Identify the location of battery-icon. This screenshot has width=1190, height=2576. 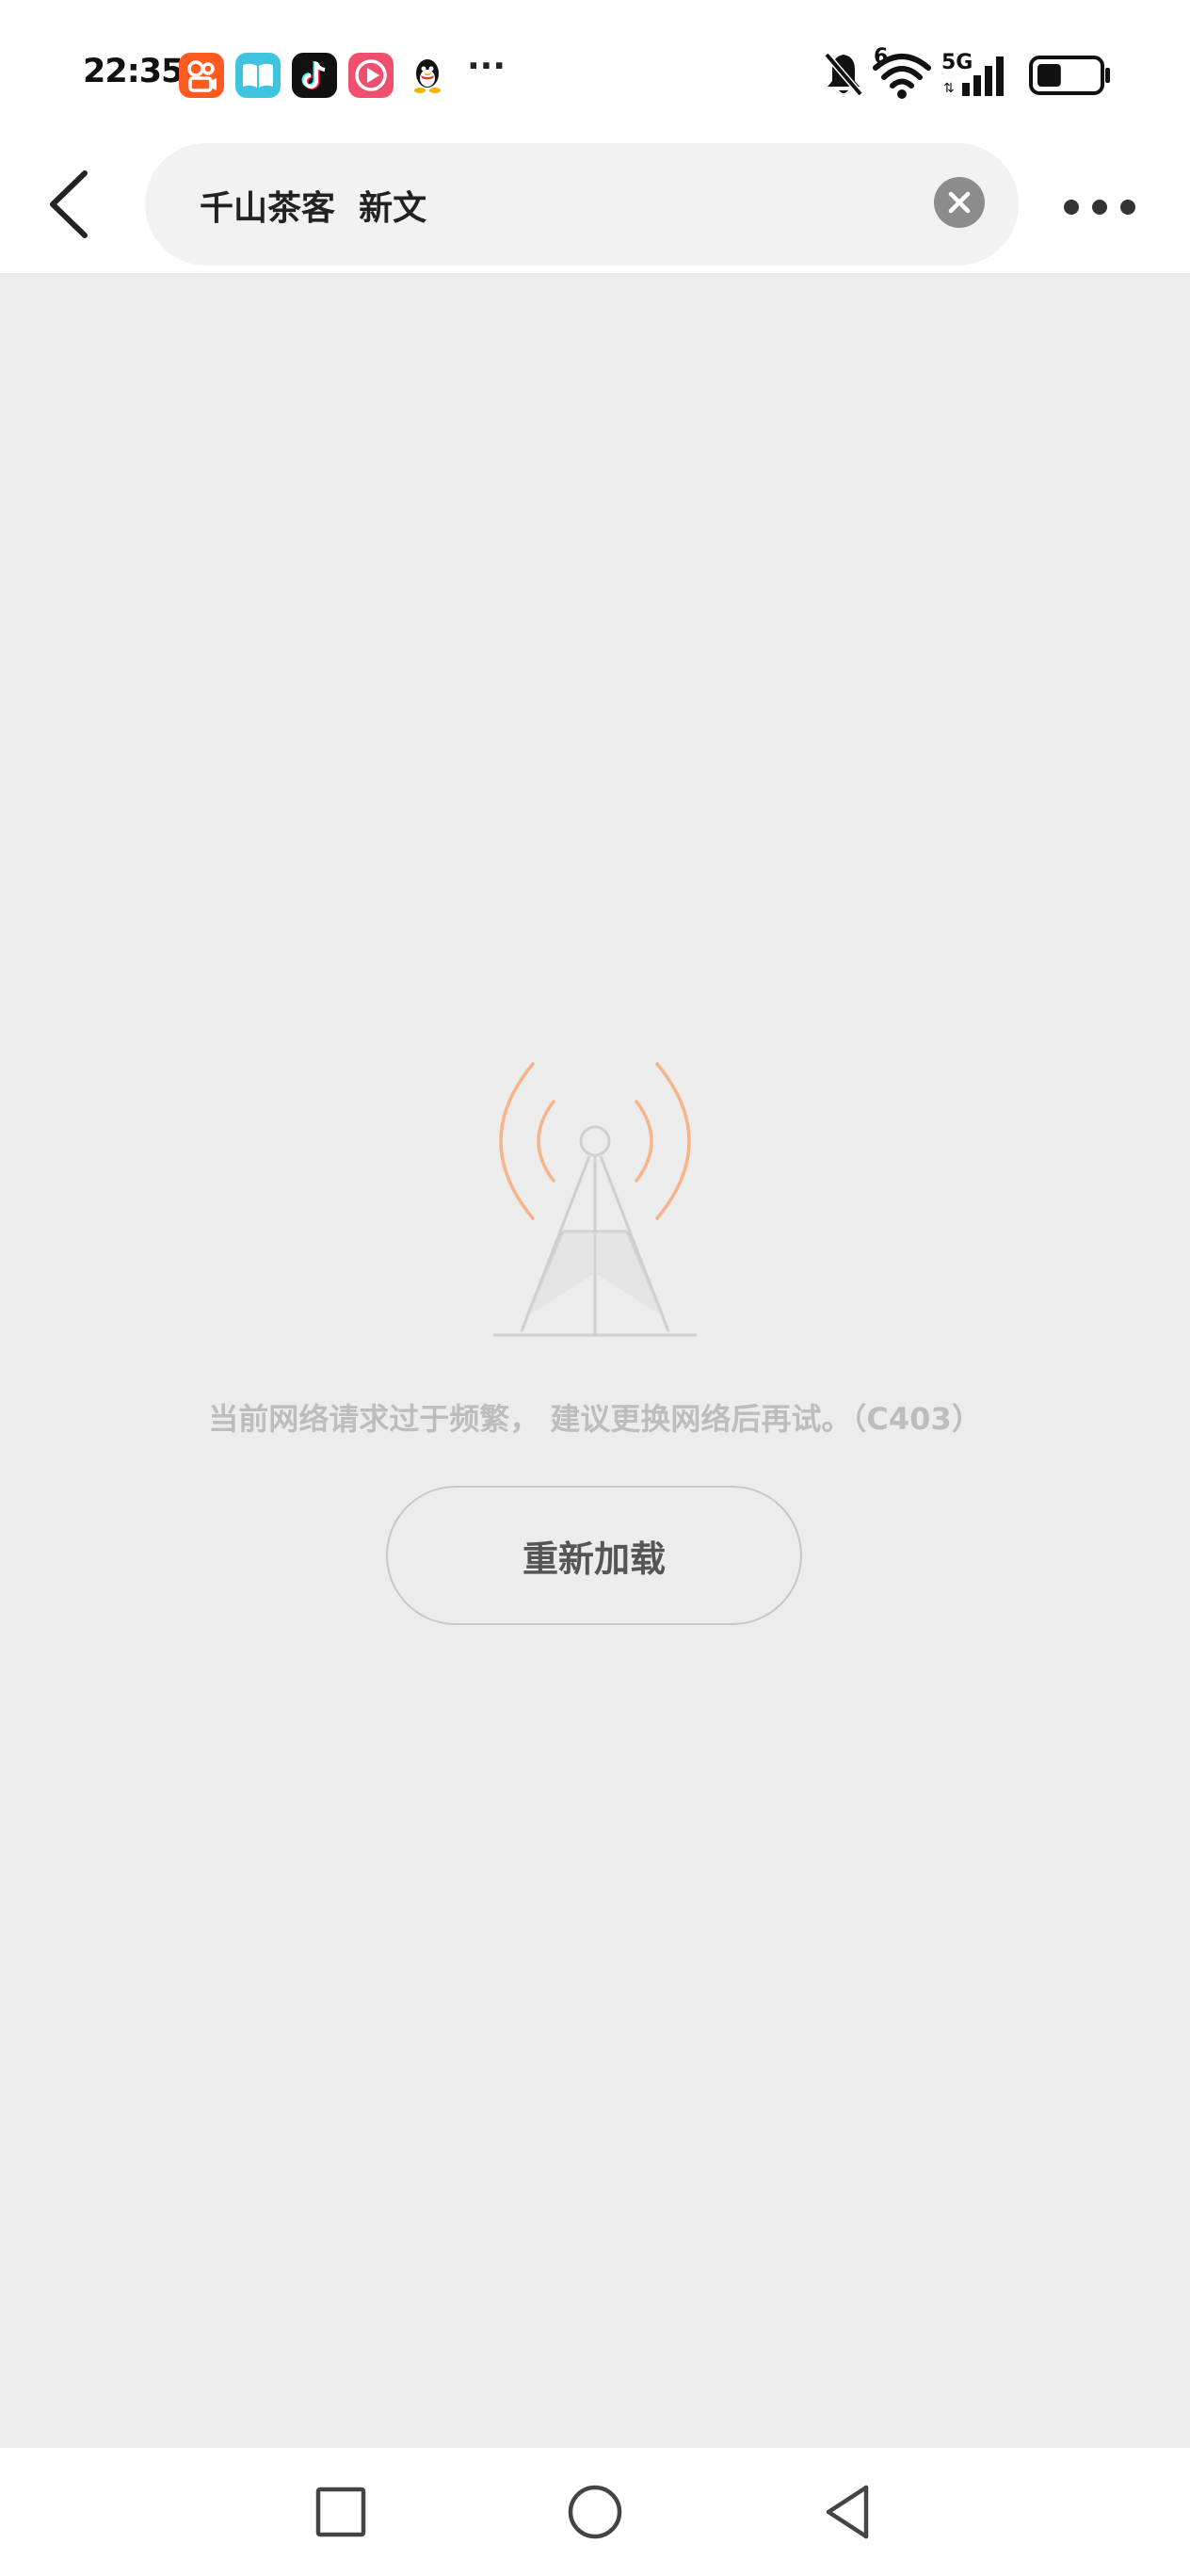
(1069, 75).